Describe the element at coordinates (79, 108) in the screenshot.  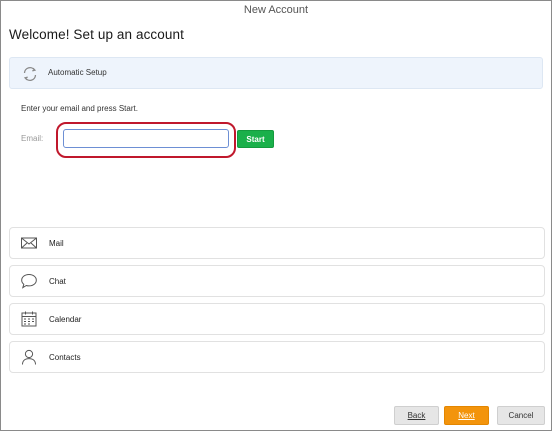
I see `email-hint: Enter your email and press Start.` at that location.